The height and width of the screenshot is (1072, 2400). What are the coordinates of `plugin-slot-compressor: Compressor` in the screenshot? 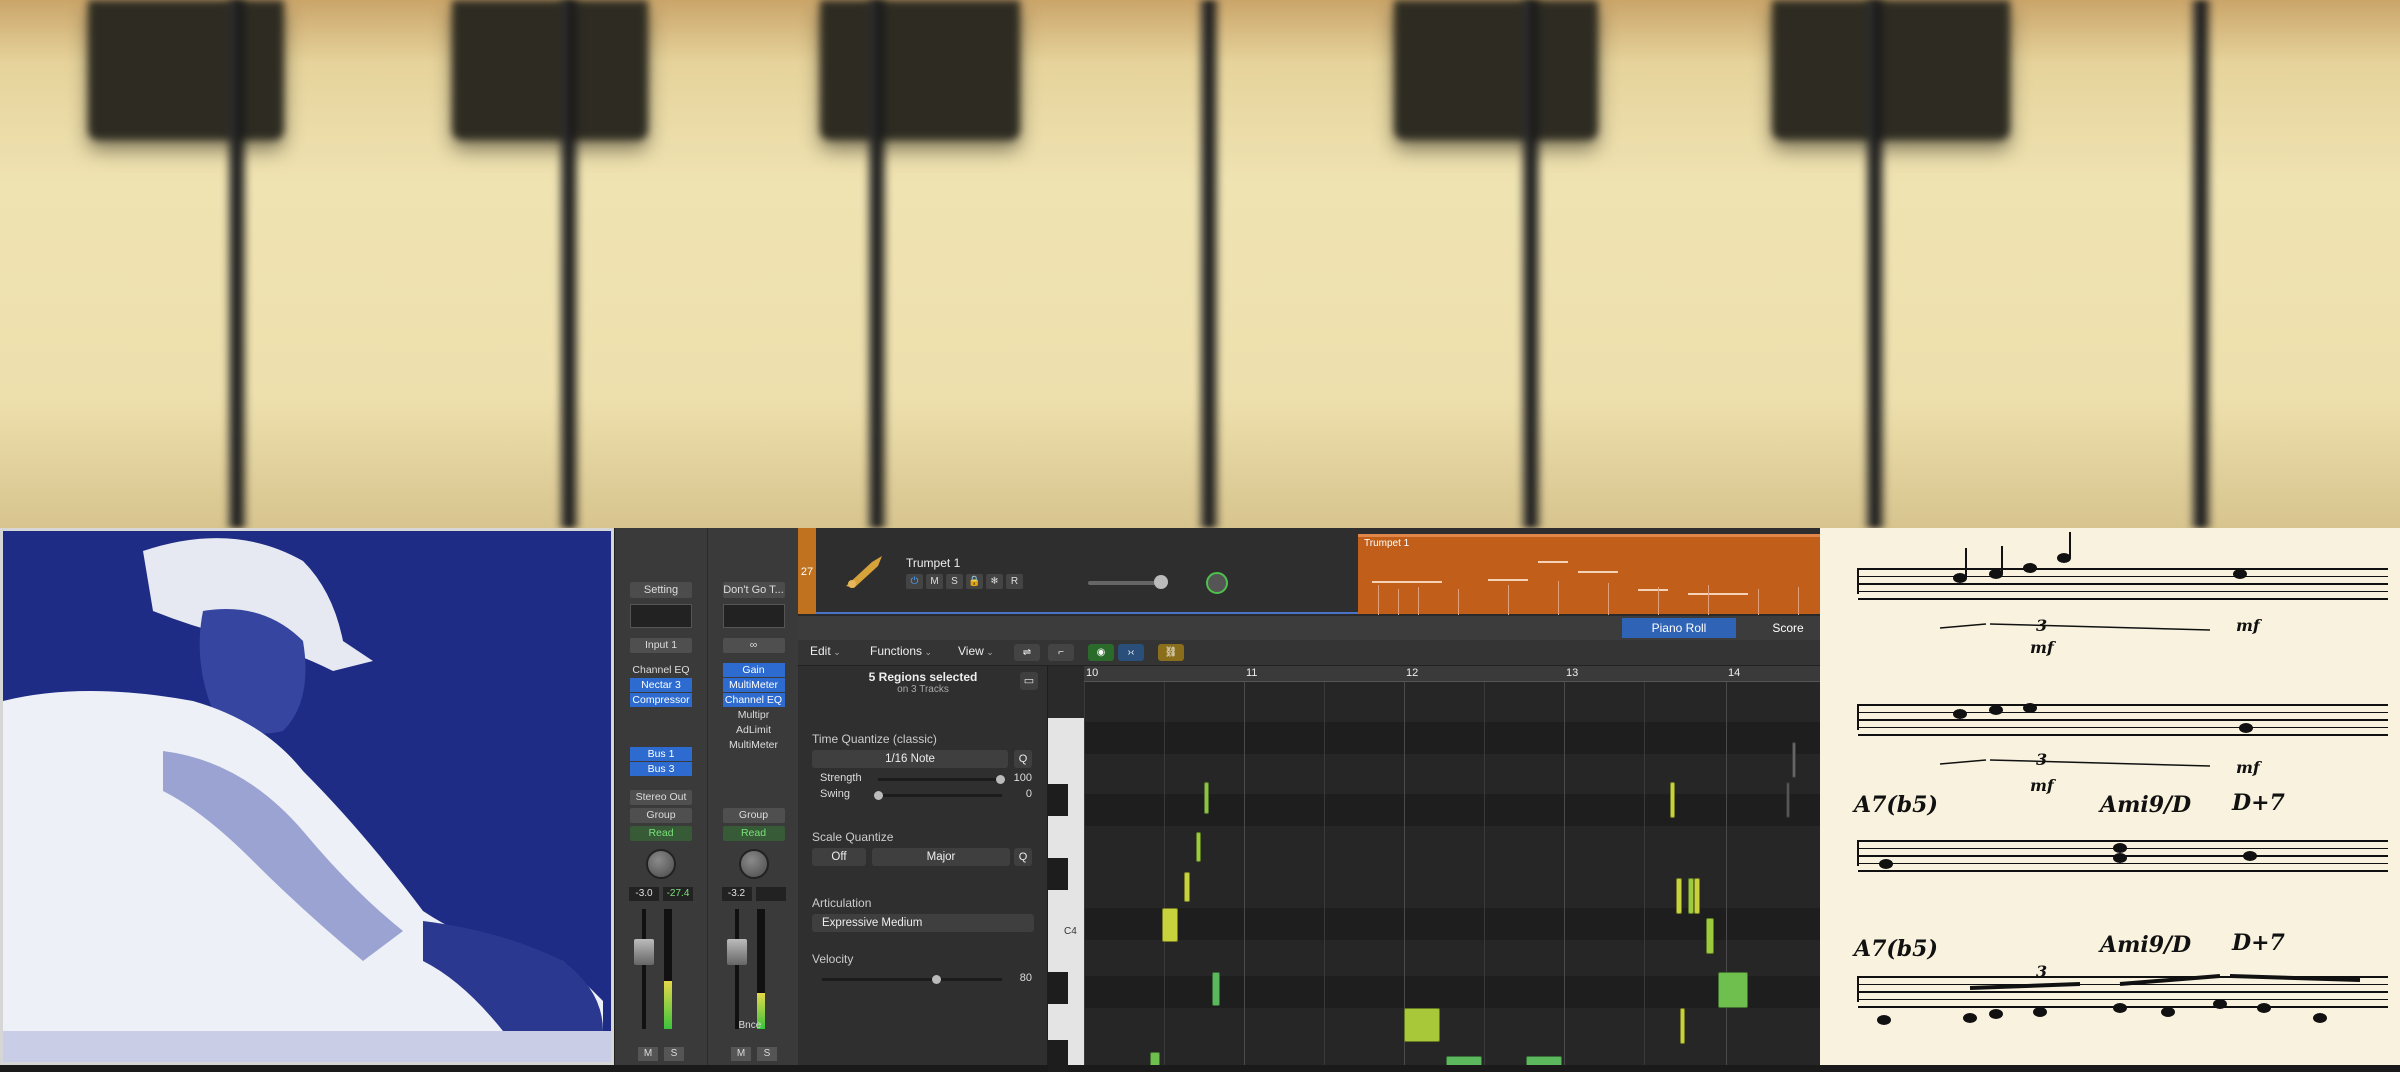 It's located at (661, 700).